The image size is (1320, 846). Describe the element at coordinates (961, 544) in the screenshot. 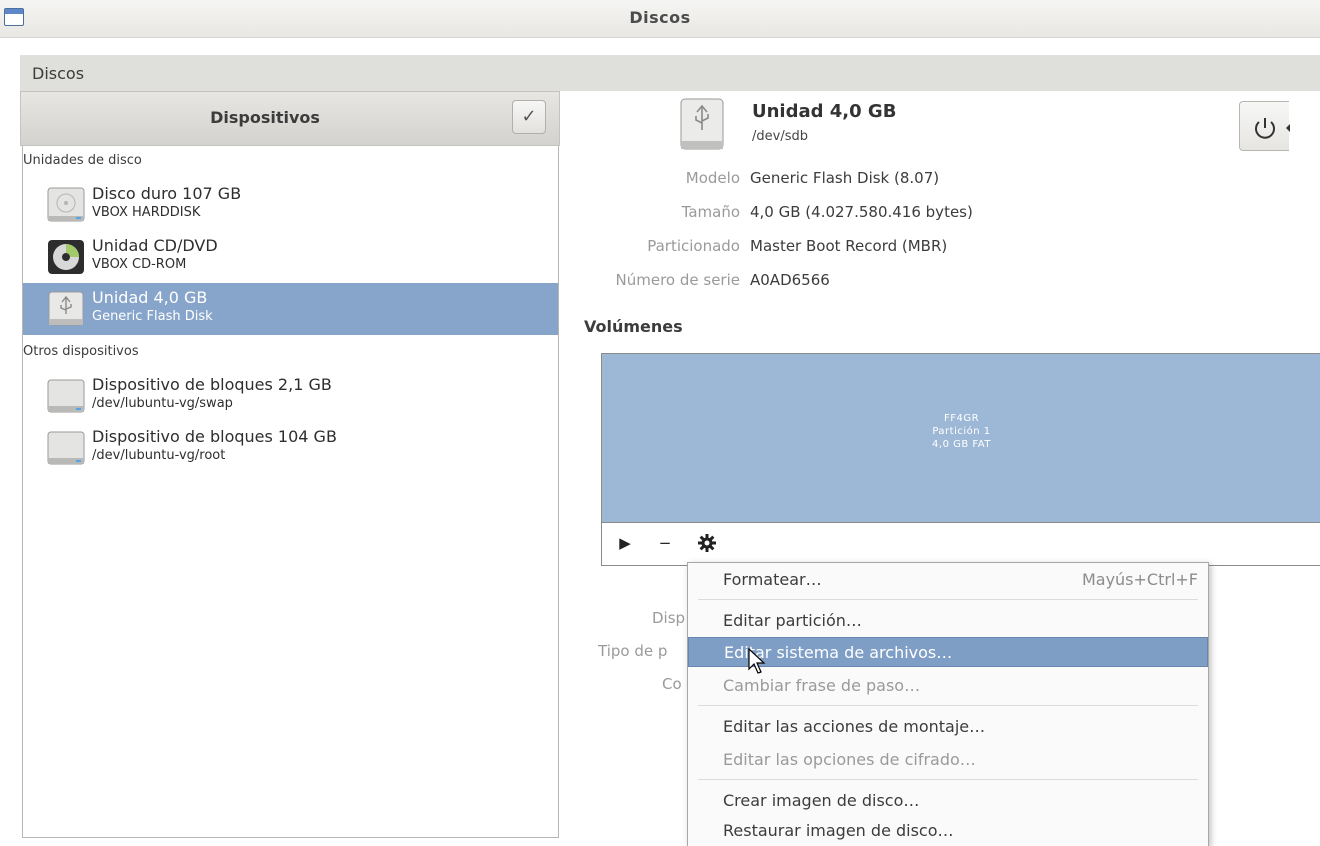

I see `volume-toolbar: ▶ −` at that location.